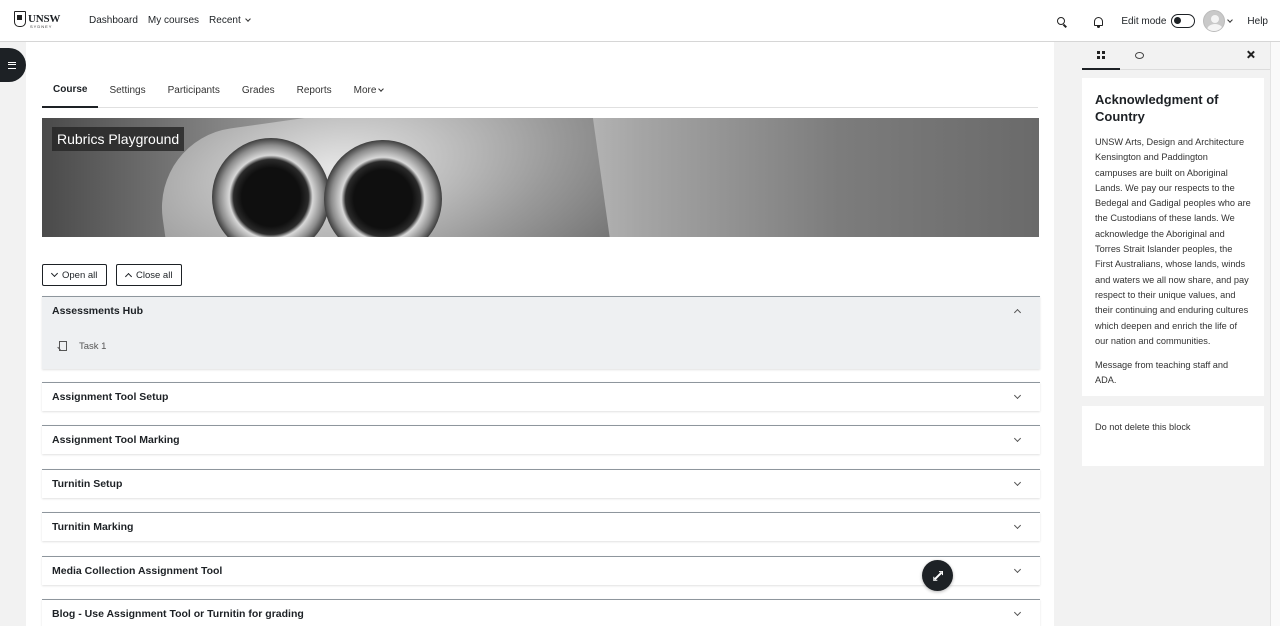 The height and width of the screenshot is (626, 1280). I want to click on bell-icon, so click(1098, 22).